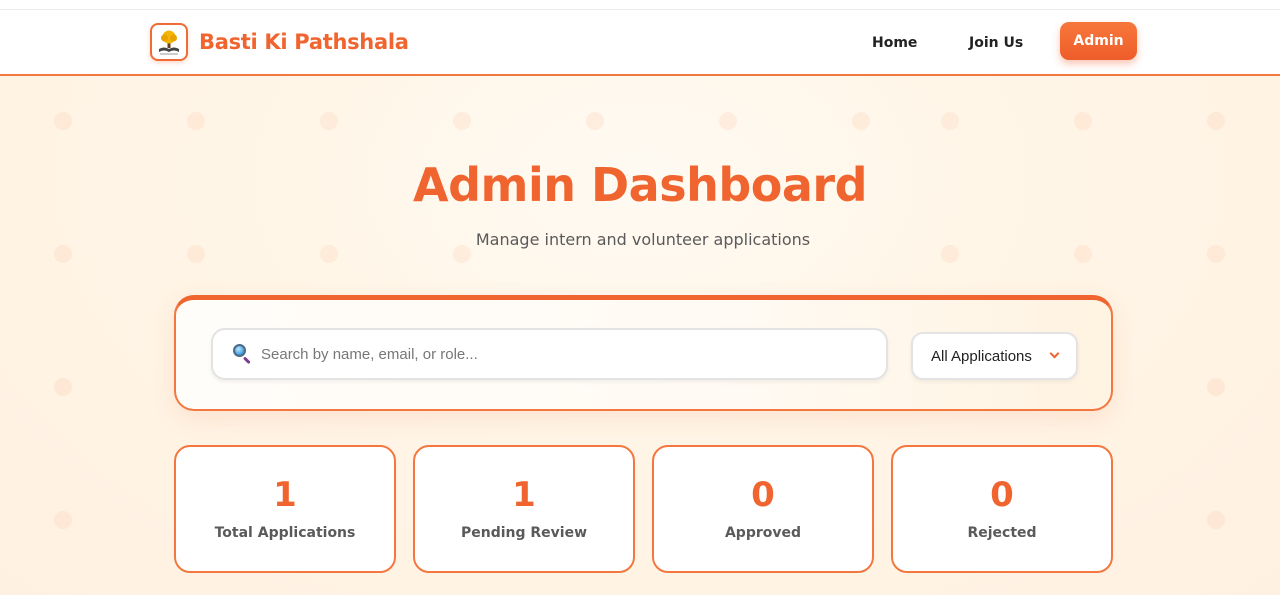 The image size is (1280, 595). Describe the element at coordinates (1054, 353) in the screenshot. I see `chevron-down-icon` at that location.